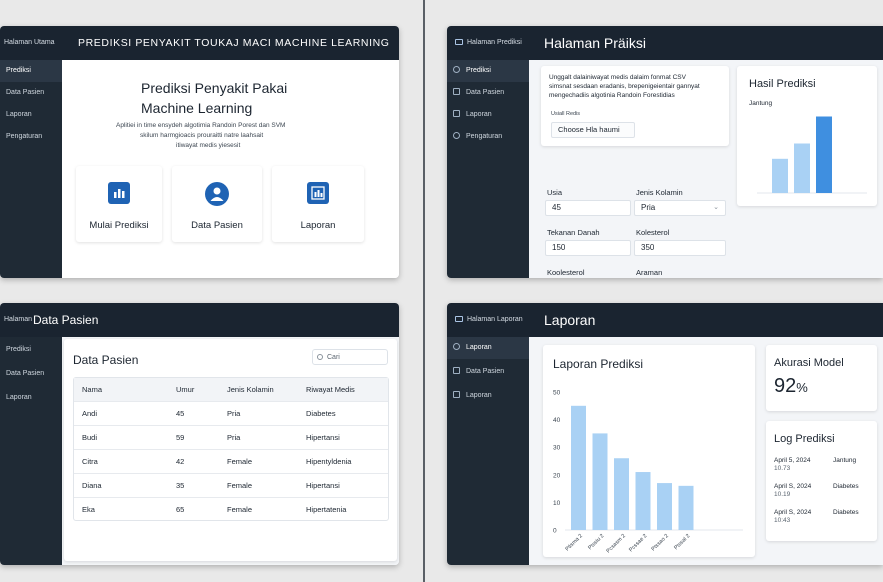 This screenshot has width=883, height=582. What do you see at coordinates (92, 485) in the screenshot?
I see `cell-nama: Diana` at bounding box center [92, 485].